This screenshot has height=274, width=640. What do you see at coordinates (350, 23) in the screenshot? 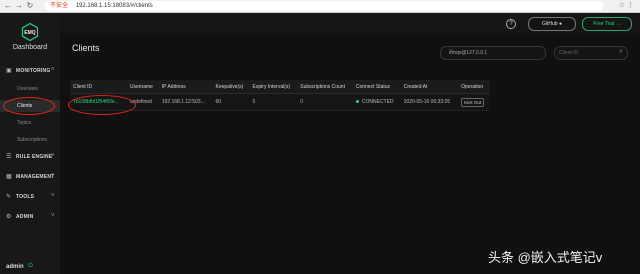
I see `top-header: ? GitHub ● Free Trial →` at bounding box center [350, 23].